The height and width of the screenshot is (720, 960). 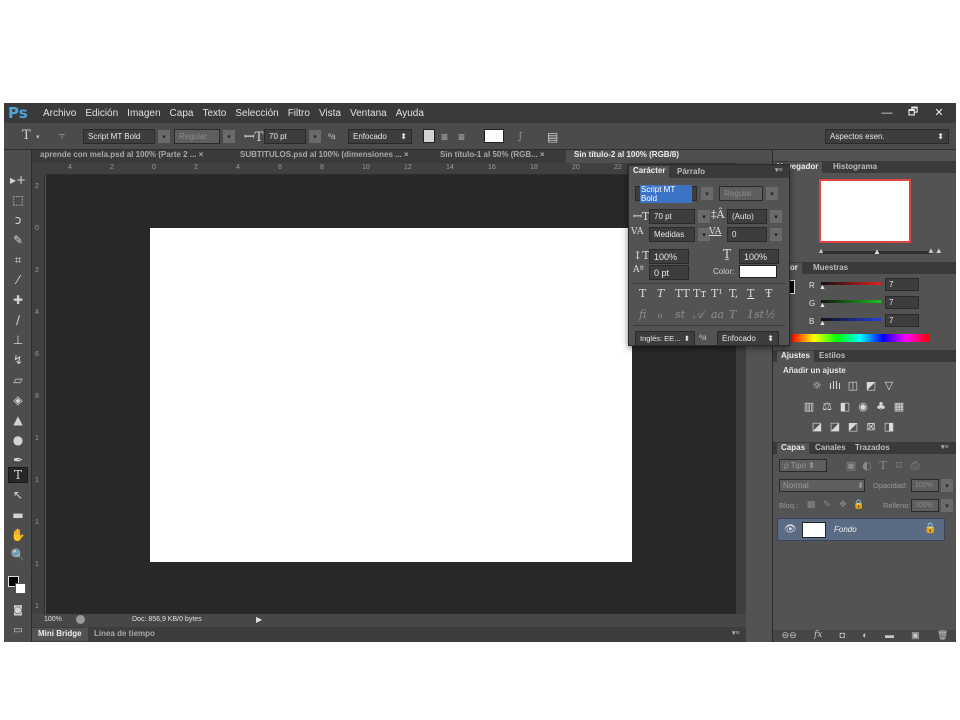 What do you see at coordinates (542, 154) in the screenshot?
I see `tab-close-icon: ×` at bounding box center [542, 154].